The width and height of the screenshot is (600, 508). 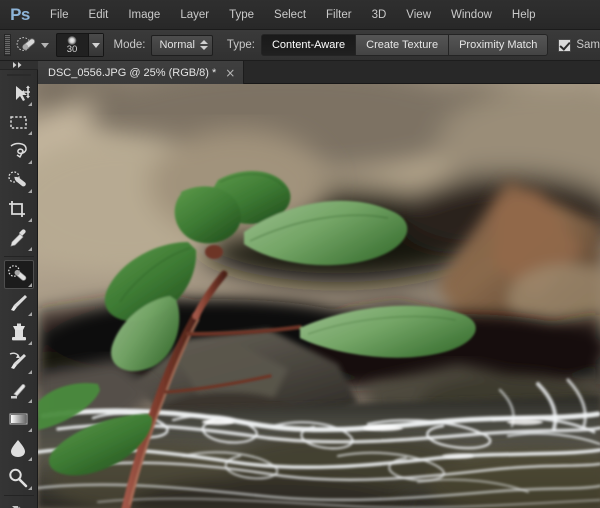 I want to click on gradient-icon, so click(x=18, y=419).